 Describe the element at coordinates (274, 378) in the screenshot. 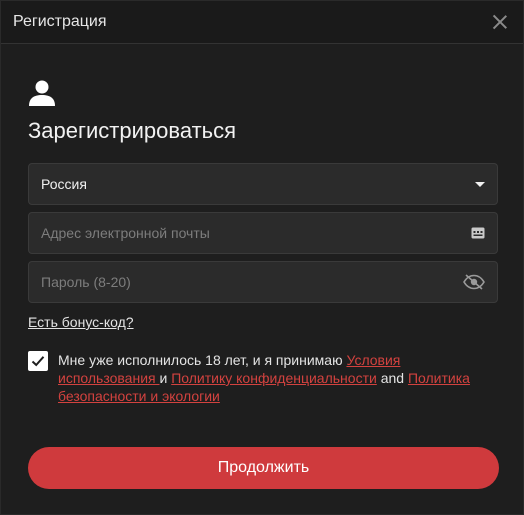

I see `privacy-policy-link: Политику конфиденциальности` at that location.